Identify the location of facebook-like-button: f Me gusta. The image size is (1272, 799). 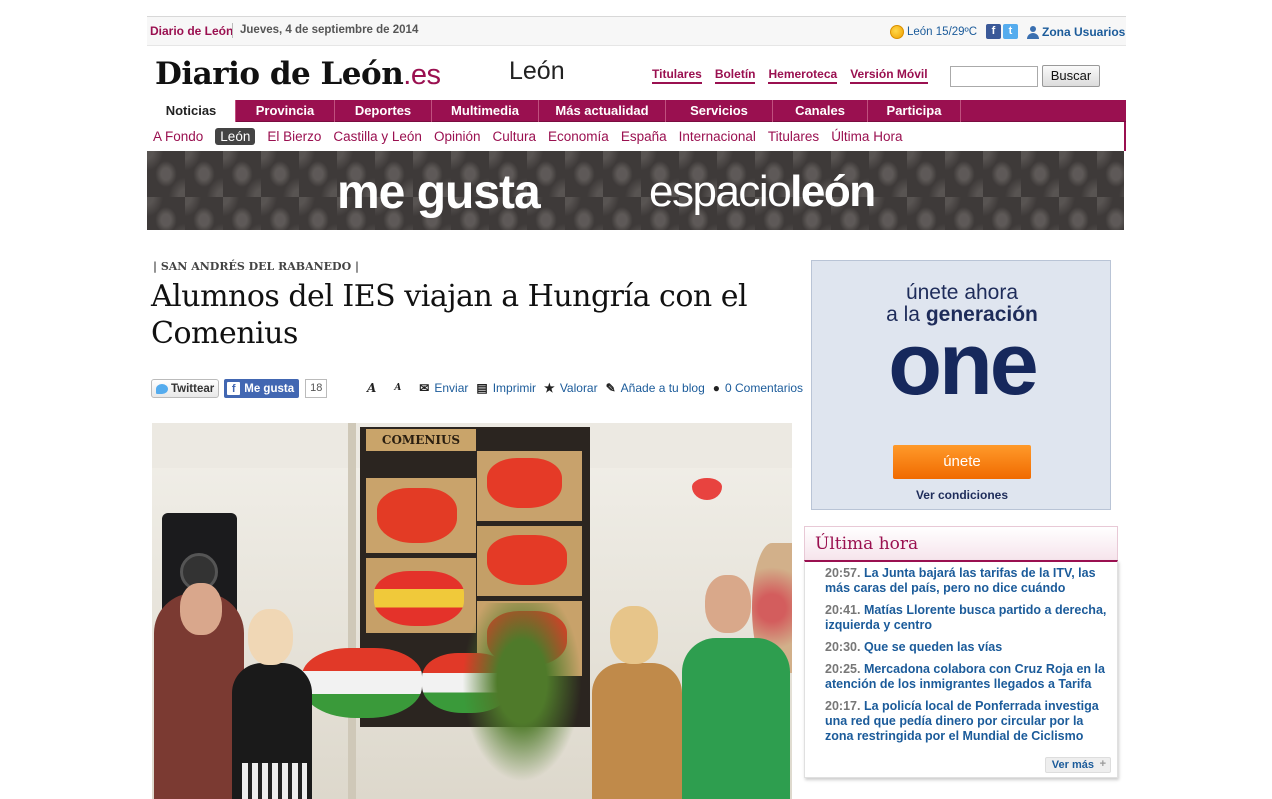
(262, 388).